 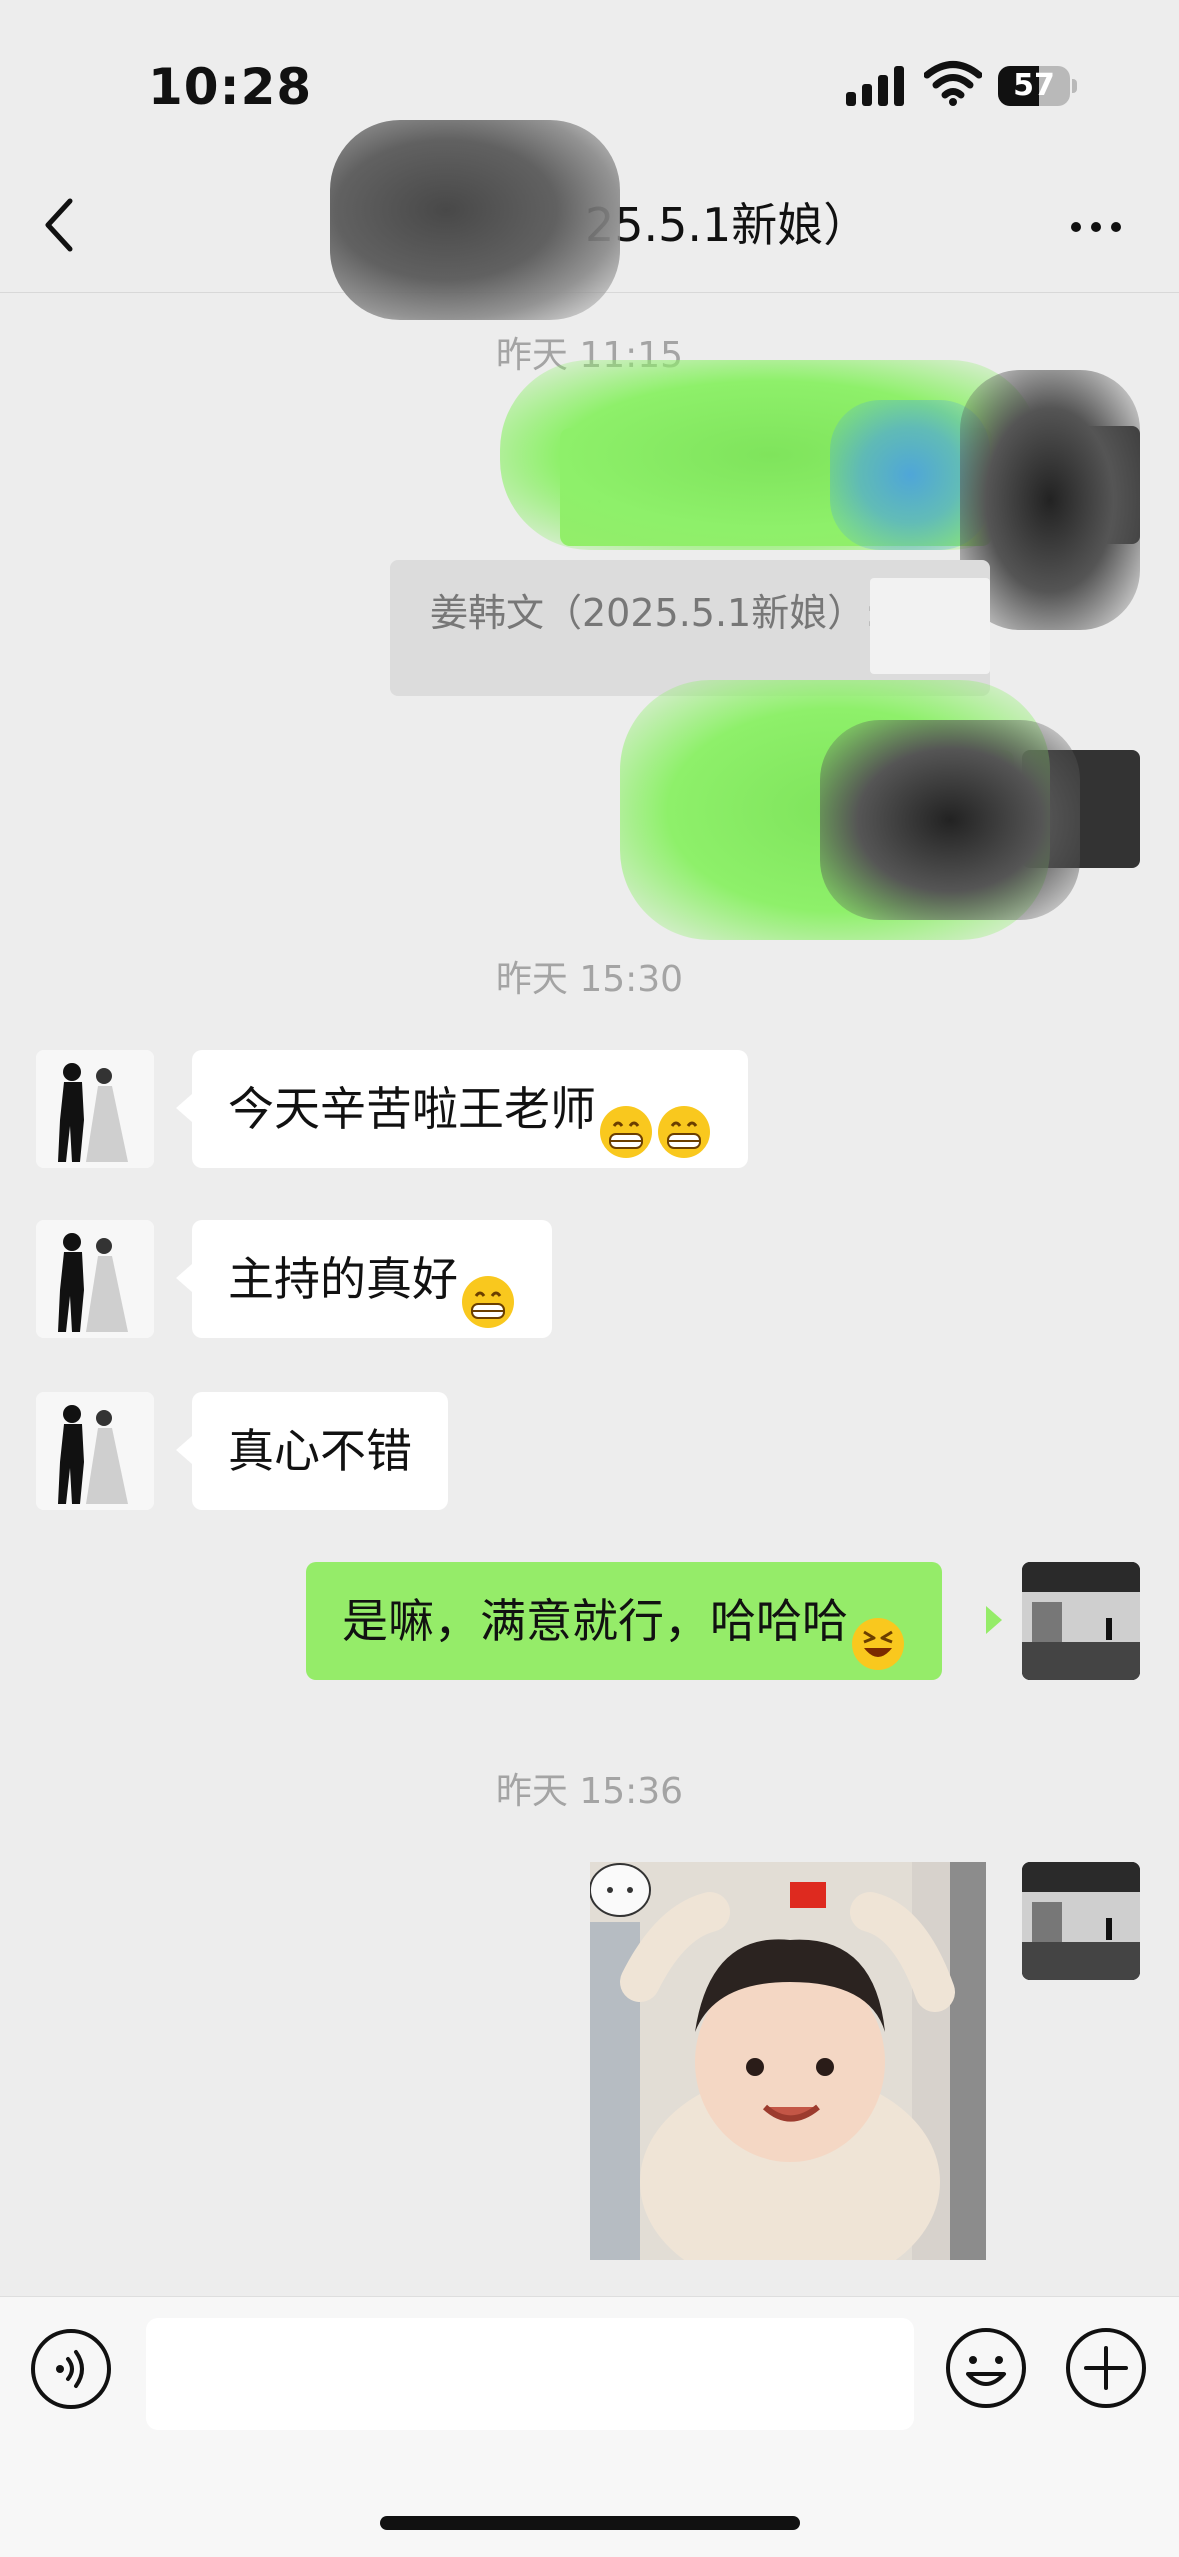 I want to click on message-input, so click(x=530, y=2374).